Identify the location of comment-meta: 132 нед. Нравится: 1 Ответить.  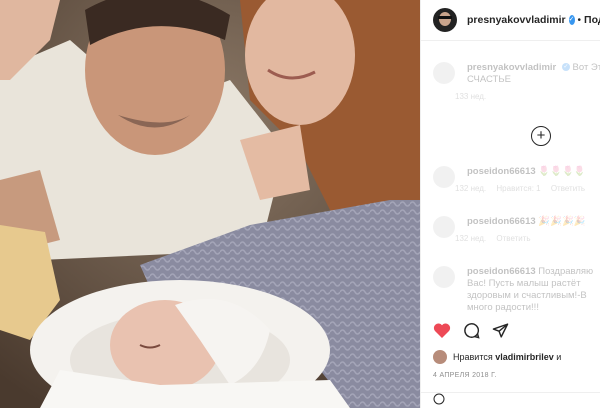
(524, 188).